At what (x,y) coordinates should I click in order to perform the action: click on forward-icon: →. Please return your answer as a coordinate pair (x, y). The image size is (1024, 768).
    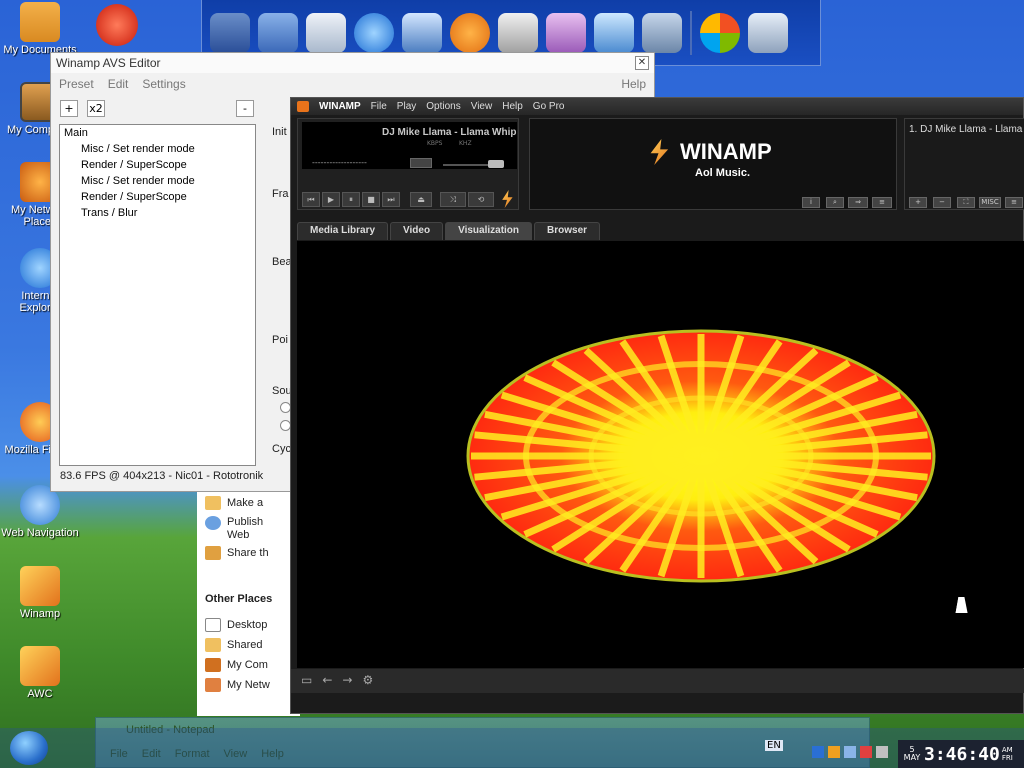
    Looking at the image, I should click on (347, 681).